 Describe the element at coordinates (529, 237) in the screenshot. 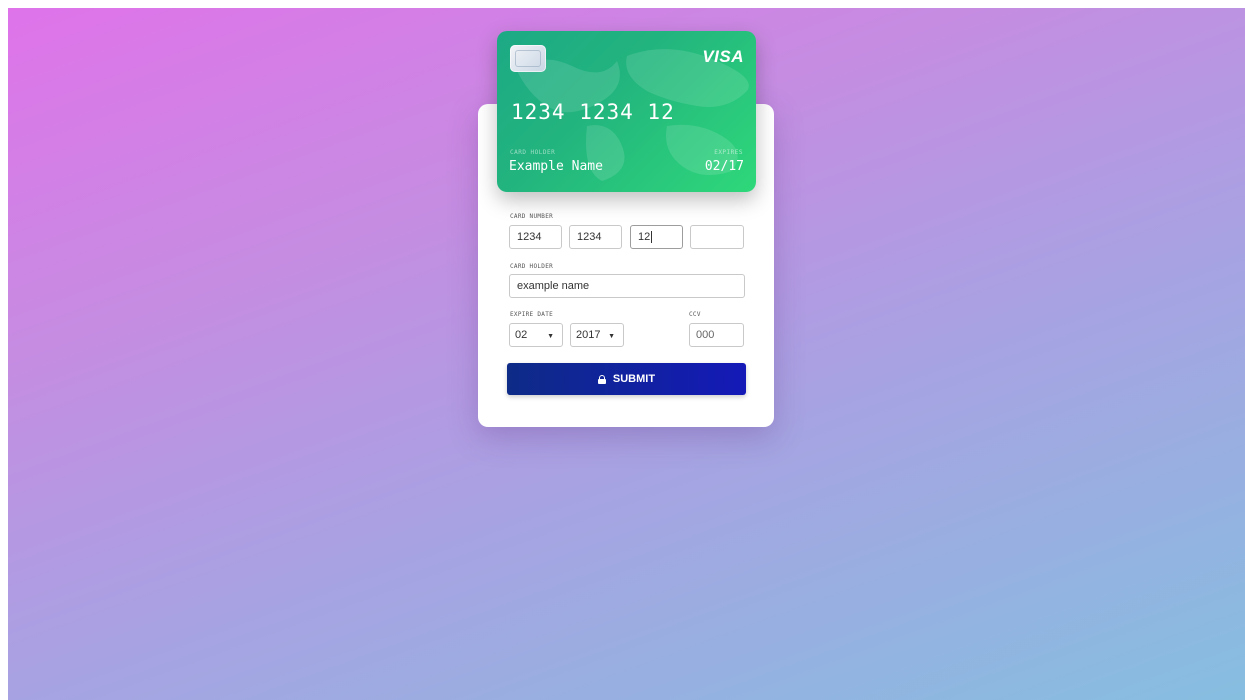

I see `card-number-field-1-value: 1234` at that location.